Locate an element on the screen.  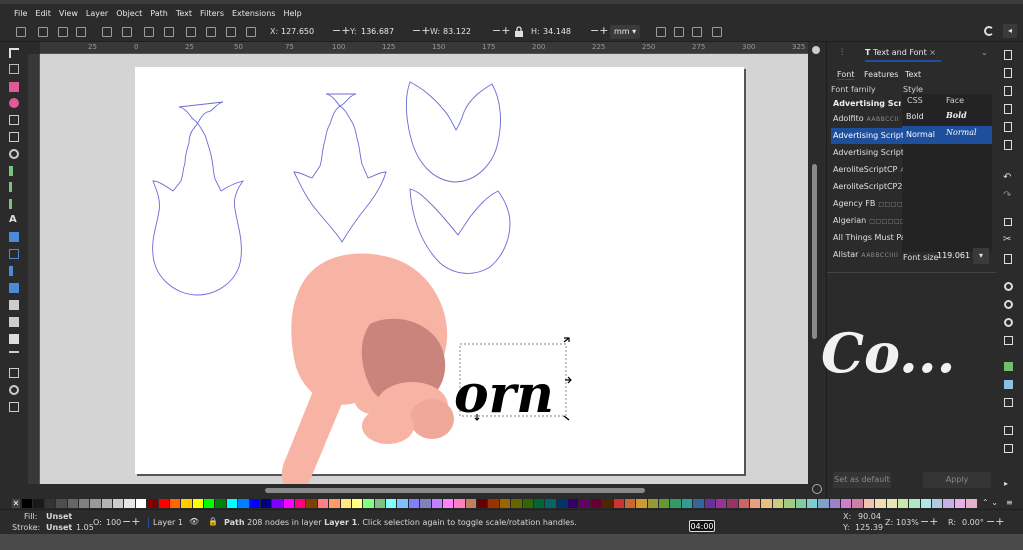
export-icon is located at coordinates (1008, 145).